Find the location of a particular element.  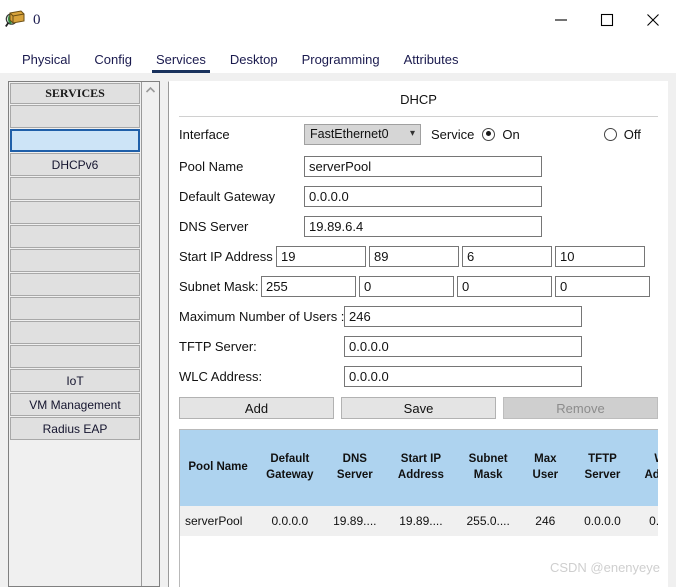

th-tftp-server: TFTP Server is located at coordinates (602, 468).